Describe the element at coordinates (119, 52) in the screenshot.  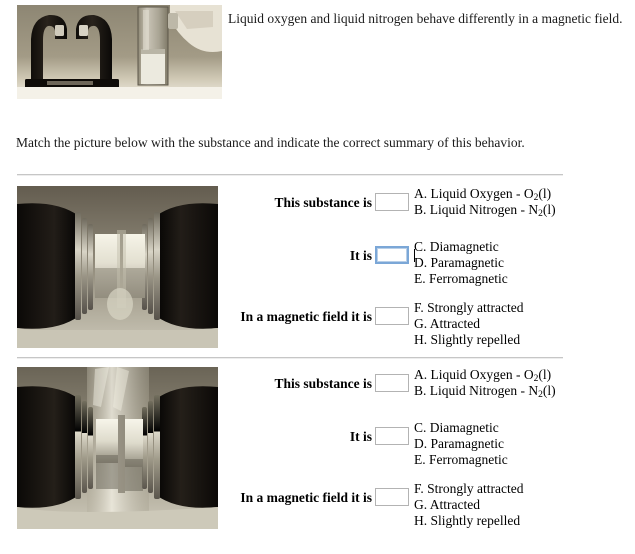
I see `electromagnet-and-dewar-photo` at that location.